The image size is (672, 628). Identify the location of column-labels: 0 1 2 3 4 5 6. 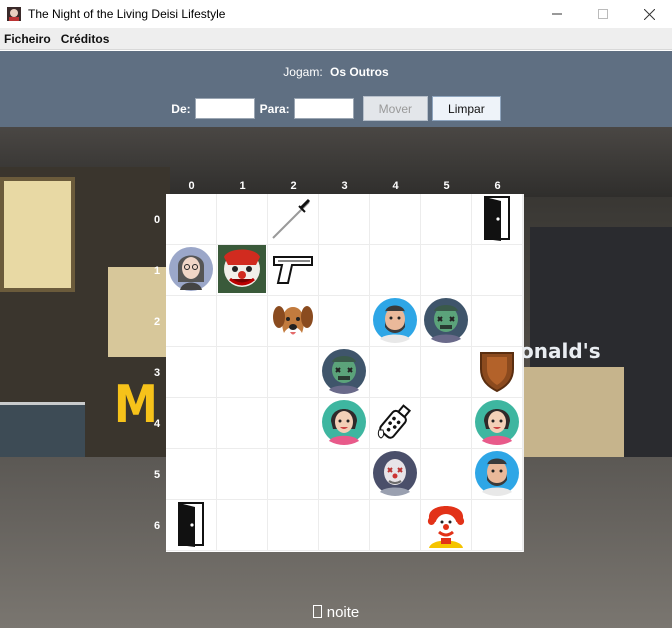
(344, 186).